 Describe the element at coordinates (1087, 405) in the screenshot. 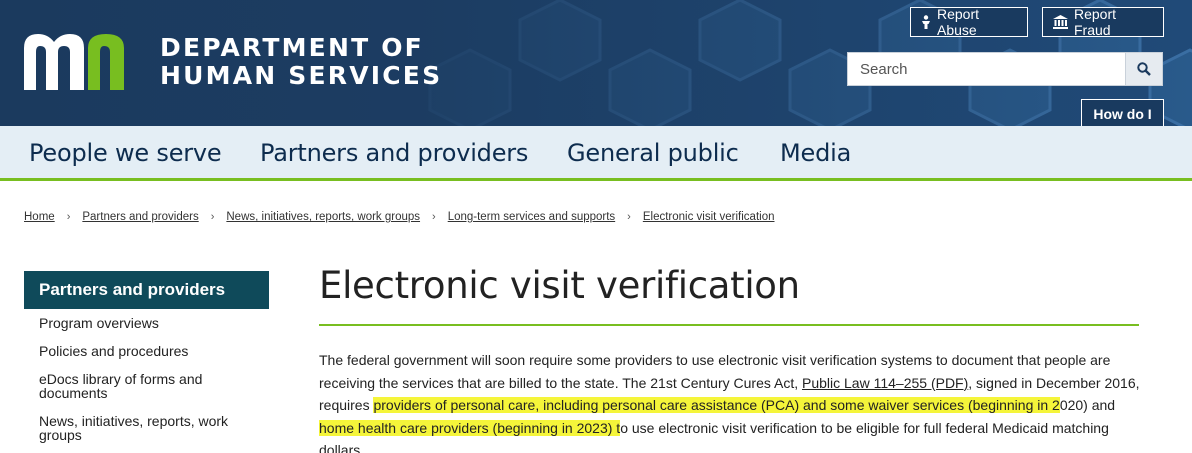

I see `intro-text-3: 020) and` at that location.